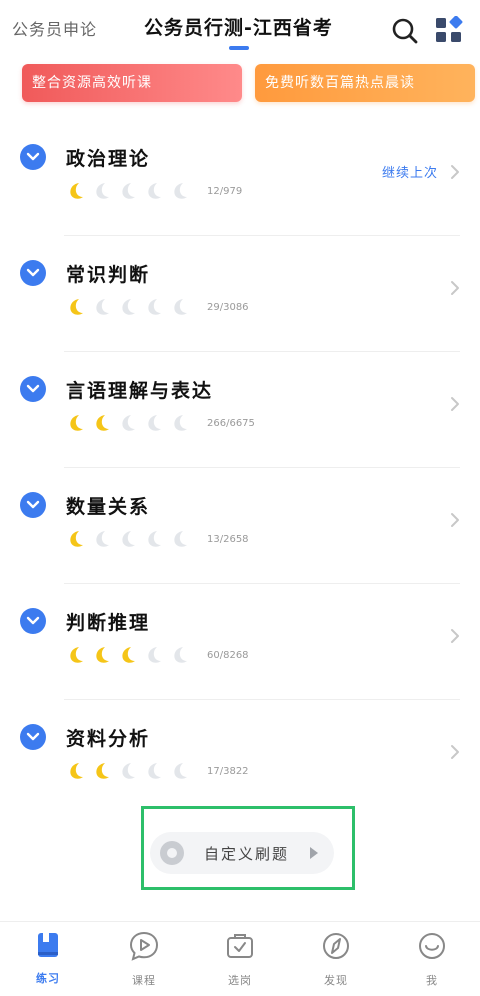 The height and width of the screenshot is (996, 480). Describe the element at coordinates (225, 191) in the screenshot. I see `progress-count: 12/979` at that location.